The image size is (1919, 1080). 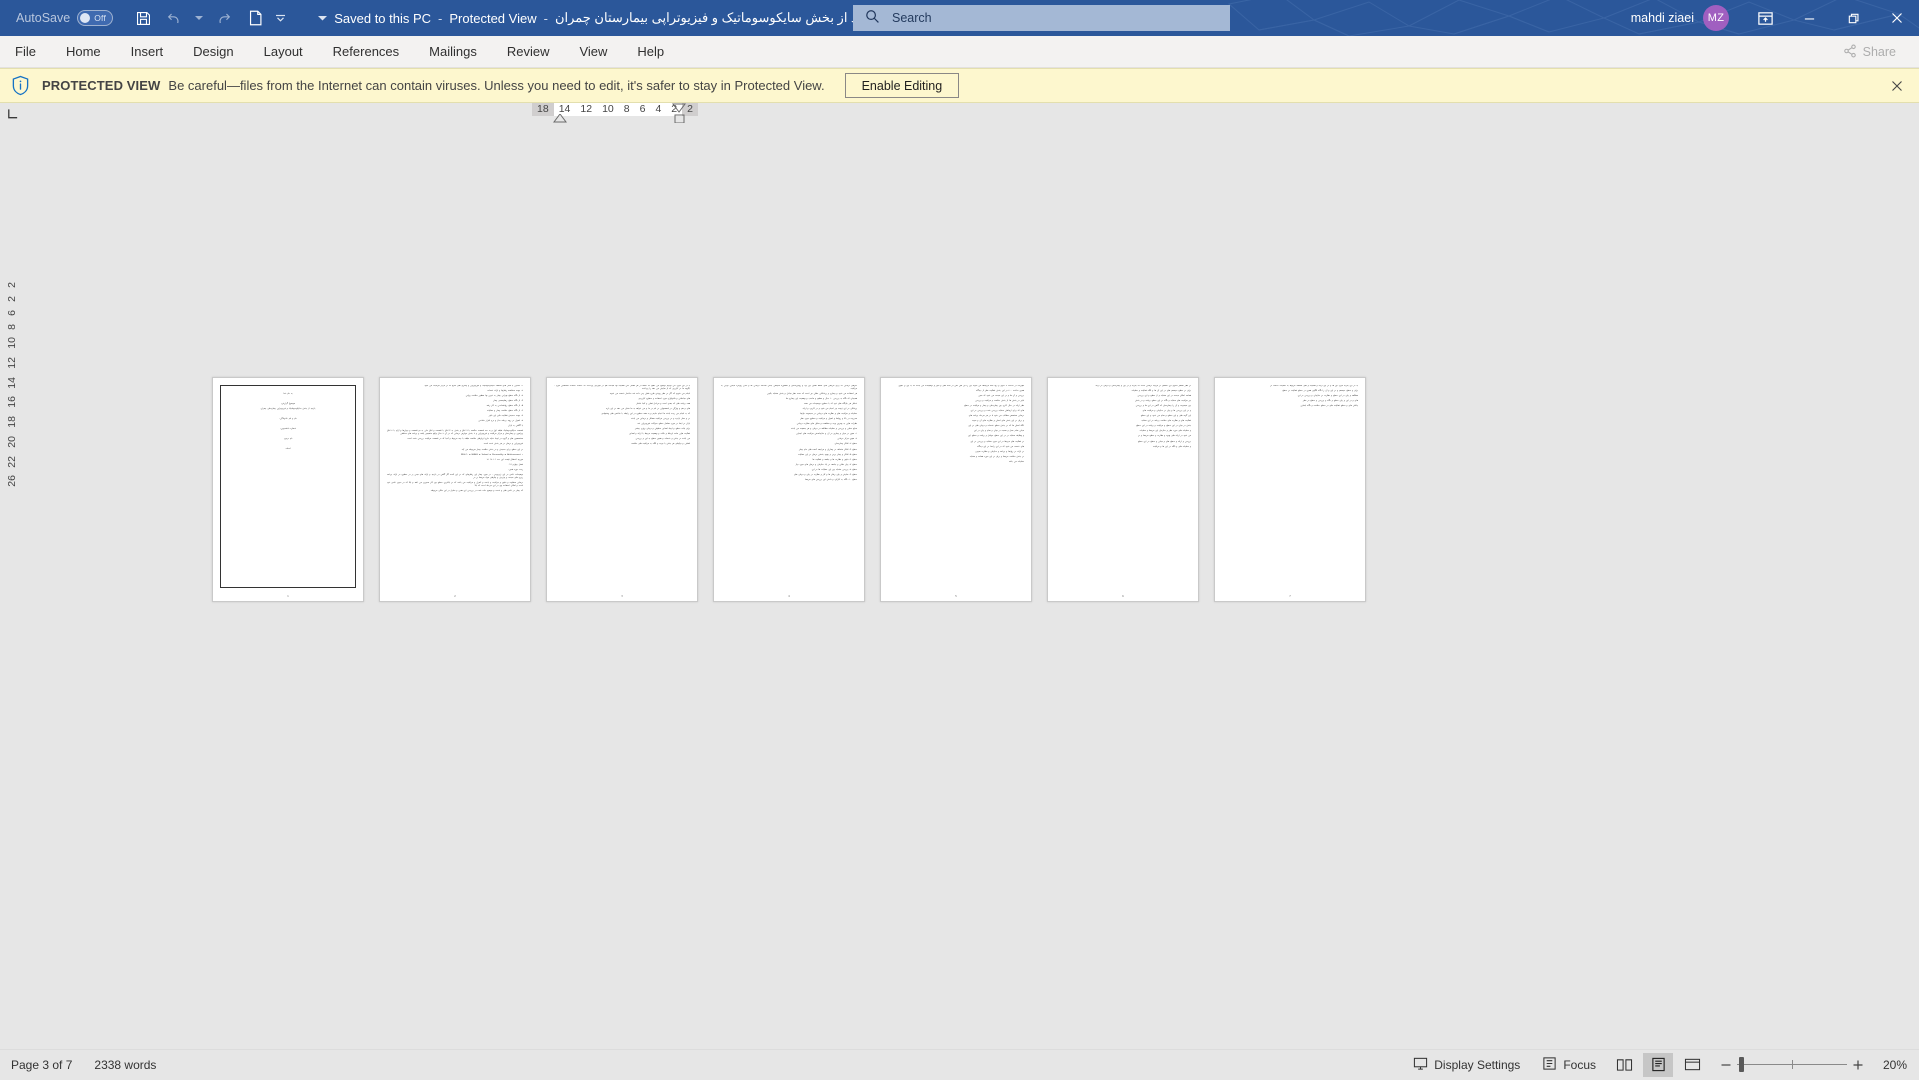 What do you see at coordinates (1897, 1065) in the screenshot?
I see `zoom-level: 20%` at bounding box center [1897, 1065].